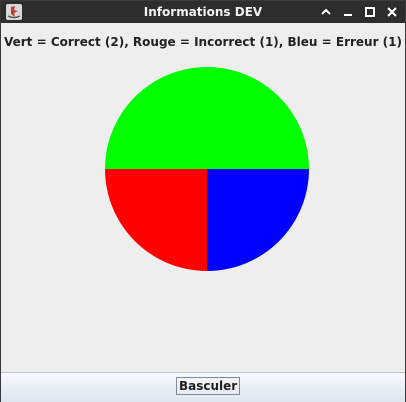 This screenshot has height=402, width=406. I want to click on window-controls, so click(359, 12).